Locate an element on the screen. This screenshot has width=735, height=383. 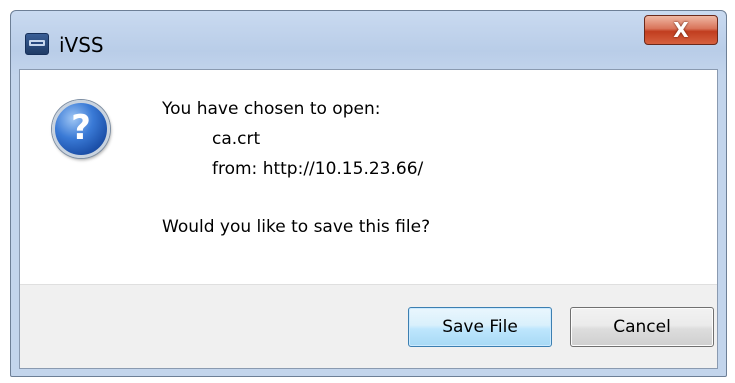
cancel-button: Cancel is located at coordinates (642, 327).